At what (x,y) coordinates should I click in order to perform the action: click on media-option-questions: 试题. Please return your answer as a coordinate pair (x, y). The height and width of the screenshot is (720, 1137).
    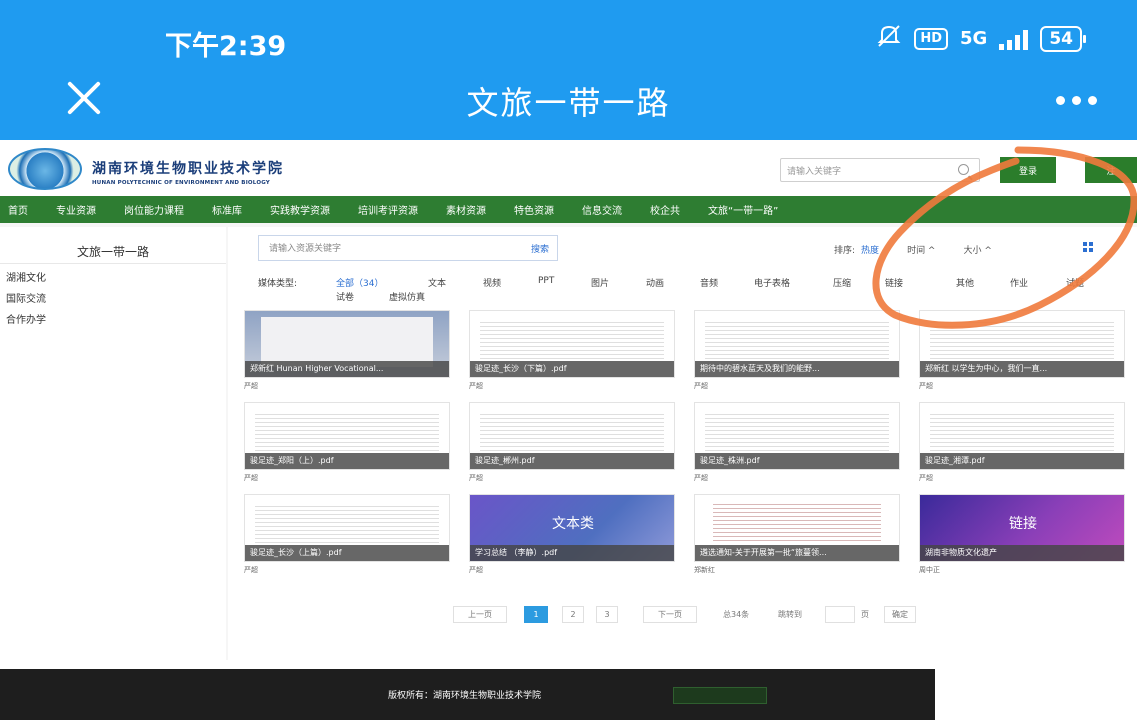
    Looking at the image, I should click on (1075, 282).